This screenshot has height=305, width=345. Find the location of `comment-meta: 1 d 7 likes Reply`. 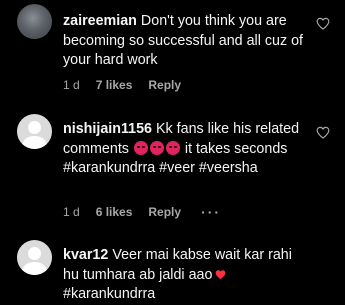

comment-meta: 1 d 7 likes Reply is located at coordinates (132, 85).